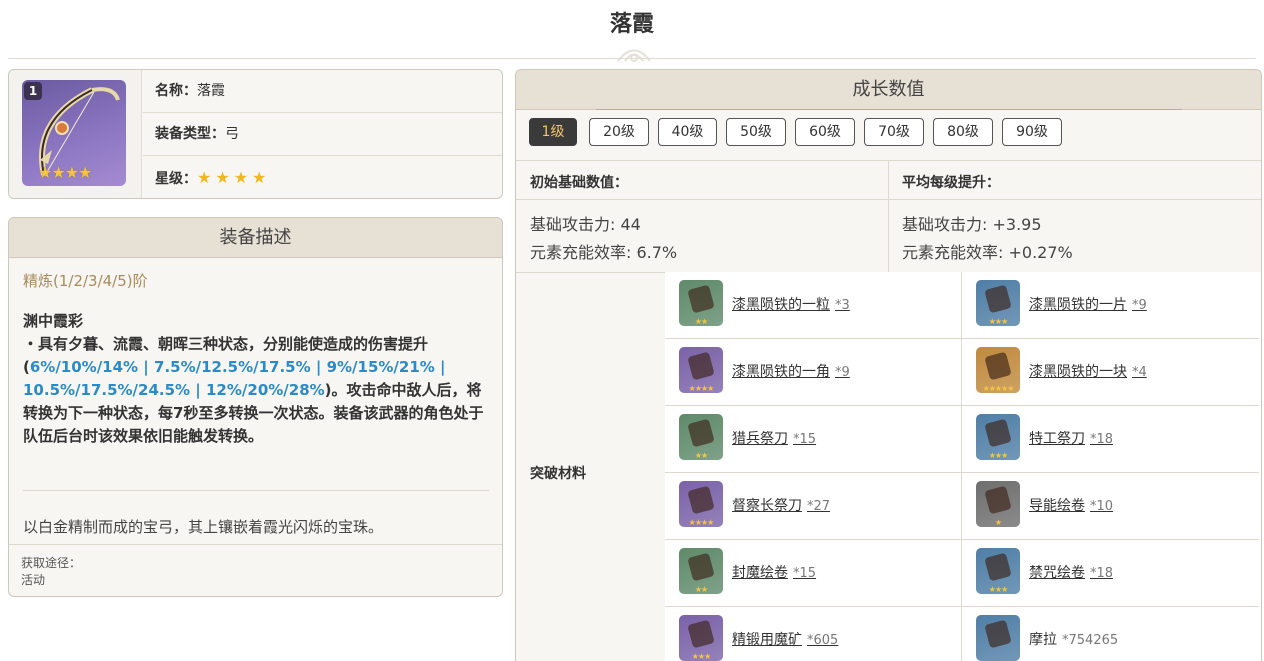 The width and height of the screenshot is (1264, 661). I want to click on agents-sacrificial-knife-icon: ★★★, so click(998, 437).